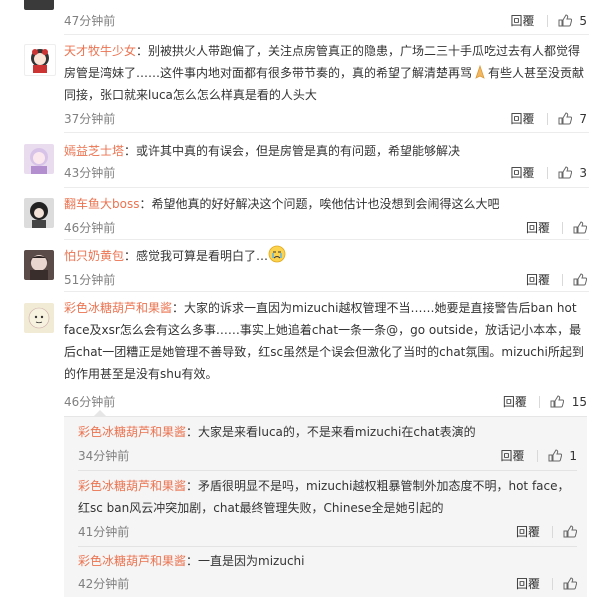  I want to click on reply-text: 彩色冰糖葫芦和果酱：一直是因为mizuchi, so click(327, 561).